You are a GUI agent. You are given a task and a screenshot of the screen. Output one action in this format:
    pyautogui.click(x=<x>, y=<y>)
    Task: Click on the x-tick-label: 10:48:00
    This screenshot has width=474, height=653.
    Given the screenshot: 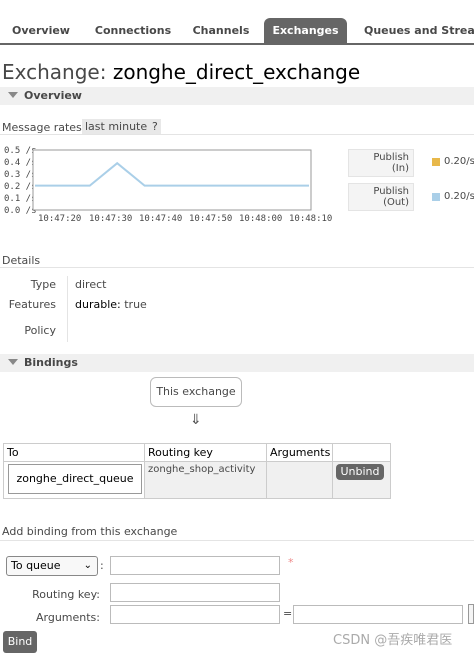 What is the action you would take?
    pyautogui.click(x=261, y=219)
    